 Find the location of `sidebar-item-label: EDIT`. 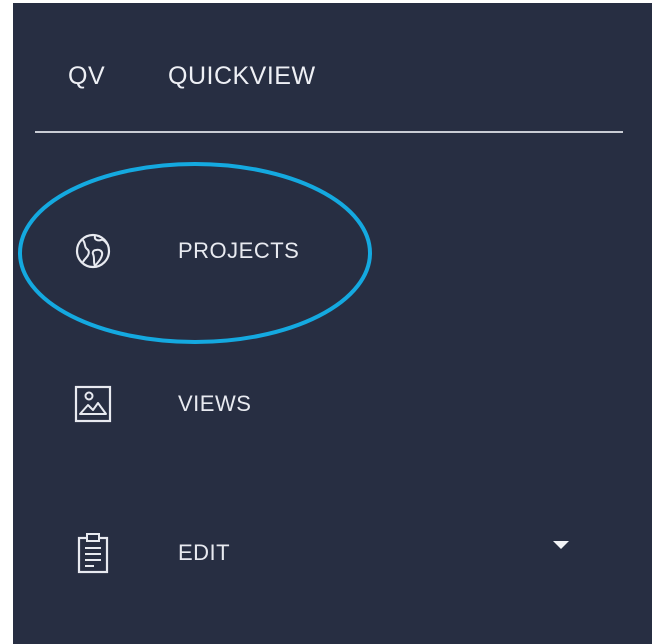

sidebar-item-label: EDIT is located at coordinates (204, 552).